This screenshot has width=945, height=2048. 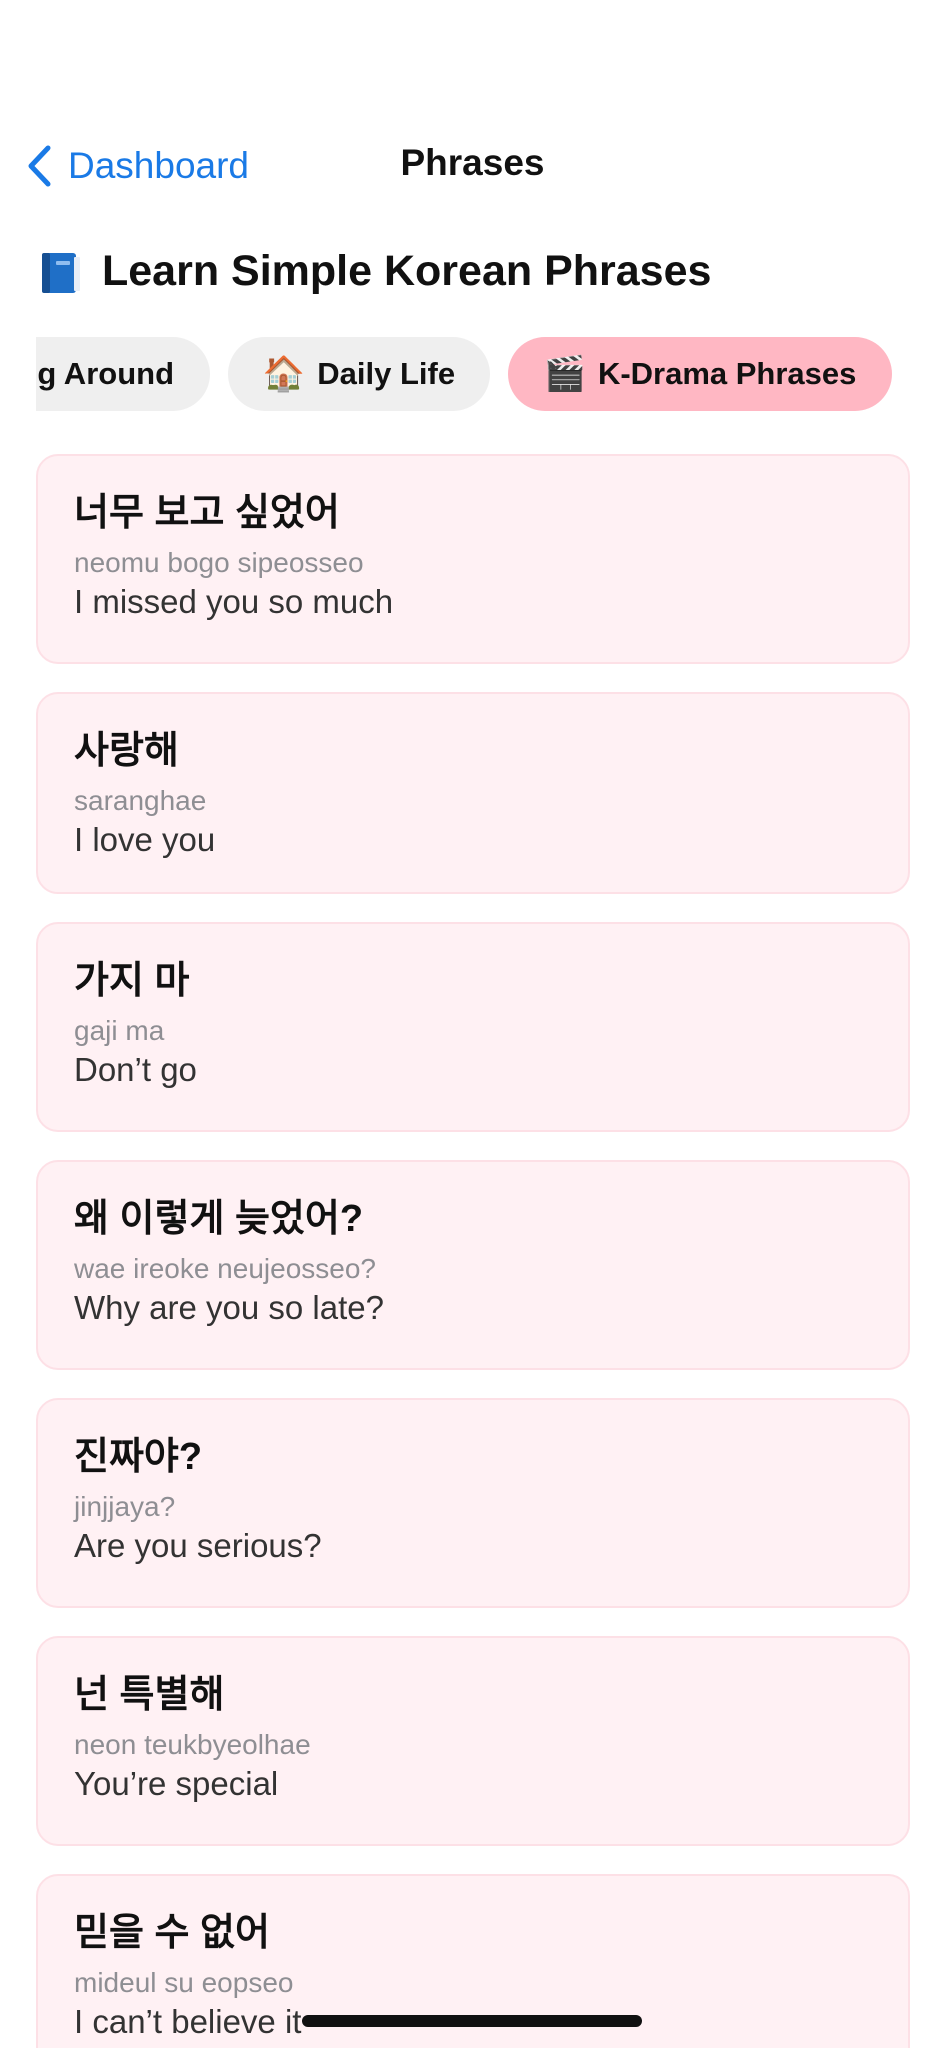 I want to click on phrase-english: You’re special, so click(x=176, y=1783).